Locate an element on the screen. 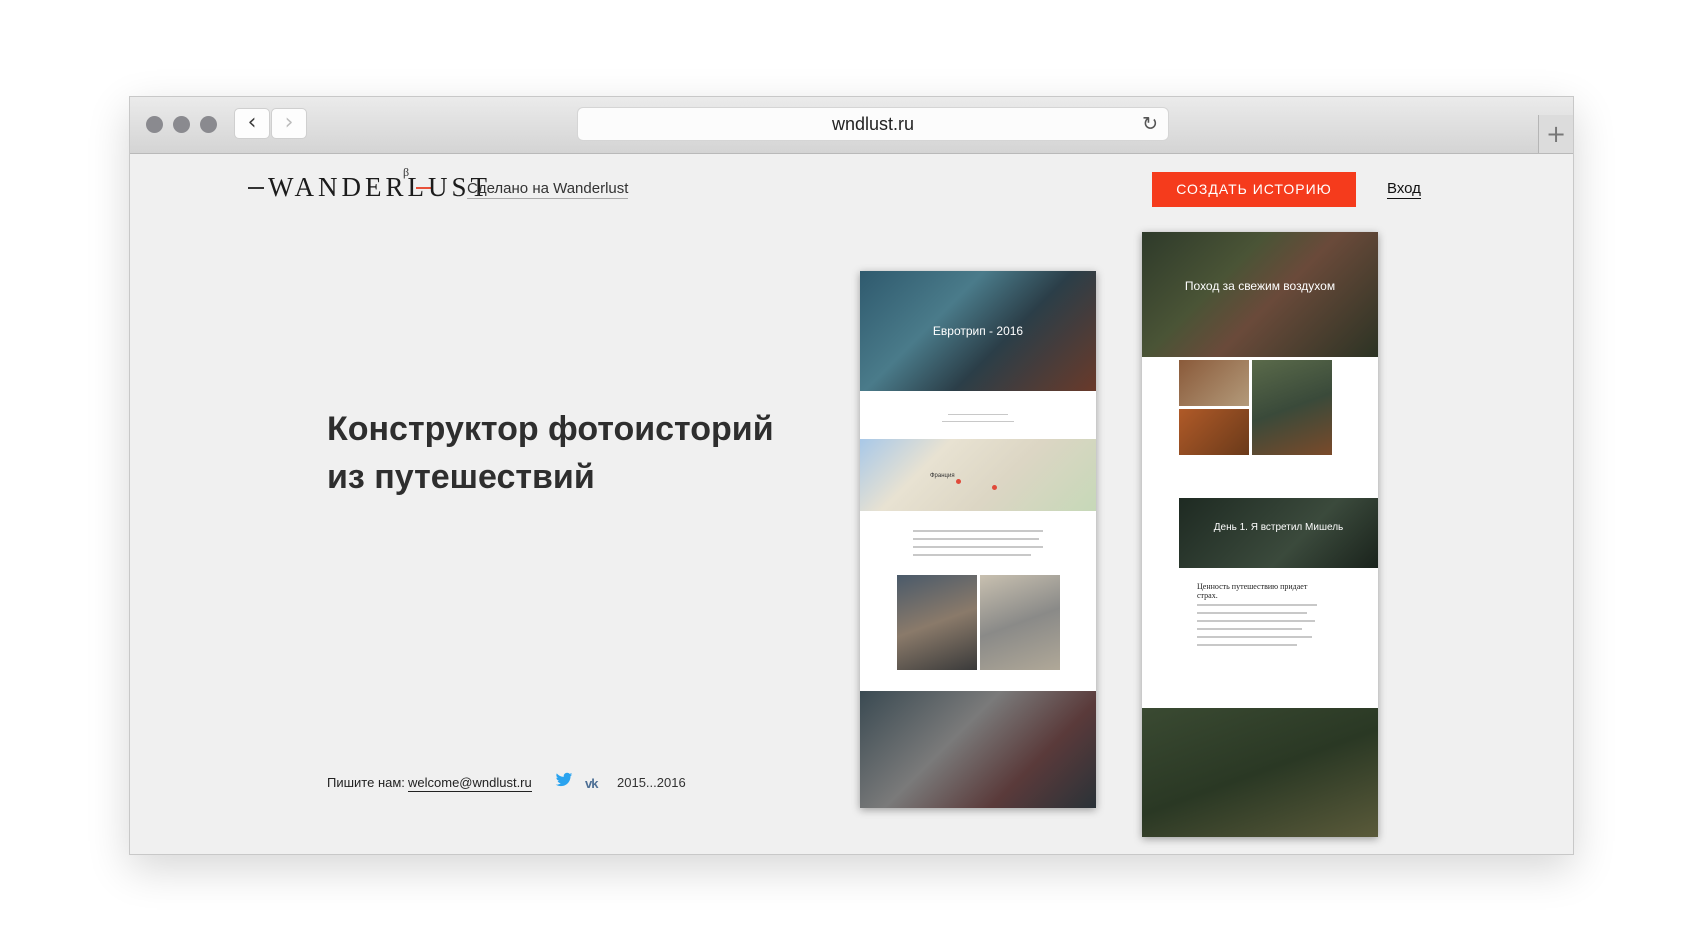  left-story-preview: Евротрип - 2016 Франция is located at coordinates (978, 539).